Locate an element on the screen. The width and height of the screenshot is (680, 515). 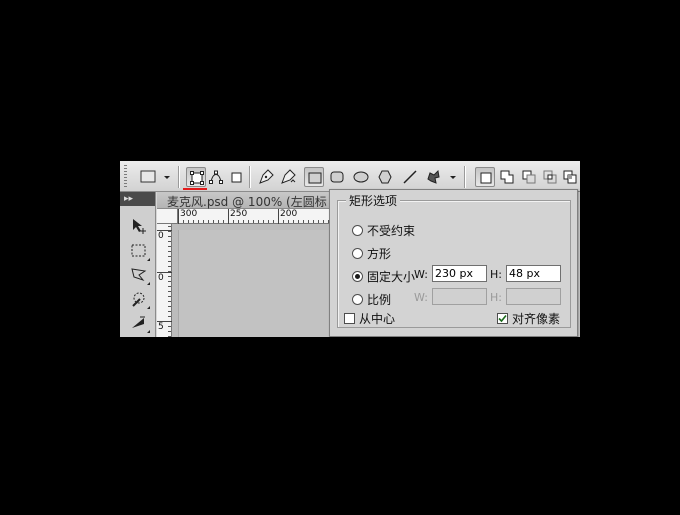
proportional-width-label: W: is located at coordinates (421, 297).